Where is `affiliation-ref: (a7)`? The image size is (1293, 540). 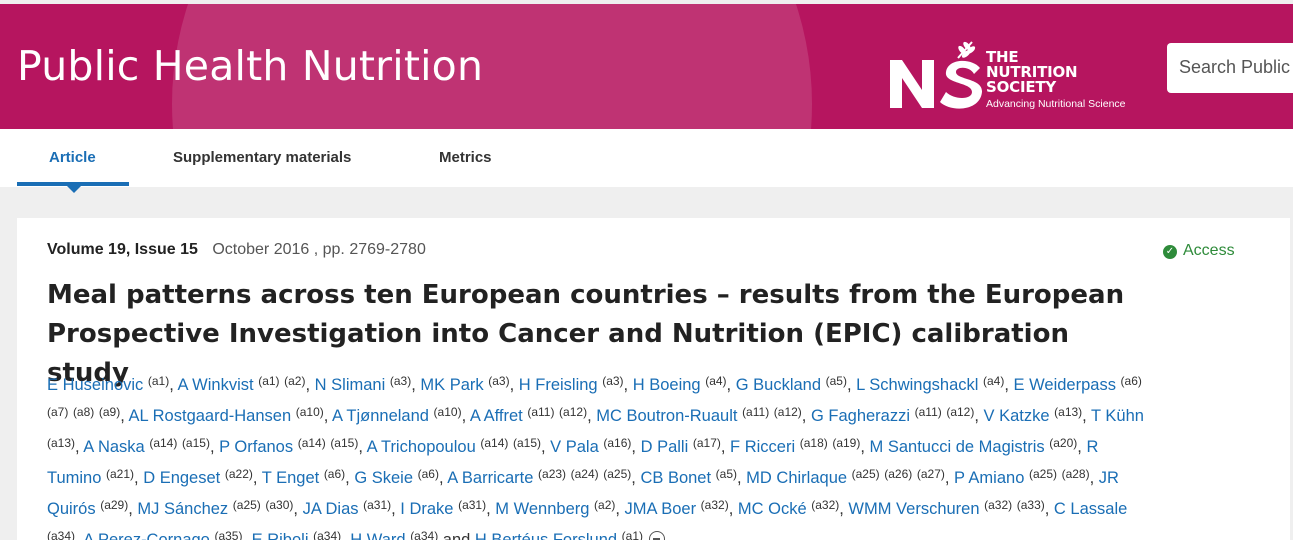
affiliation-ref: (a7) is located at coordinates (57, 412).